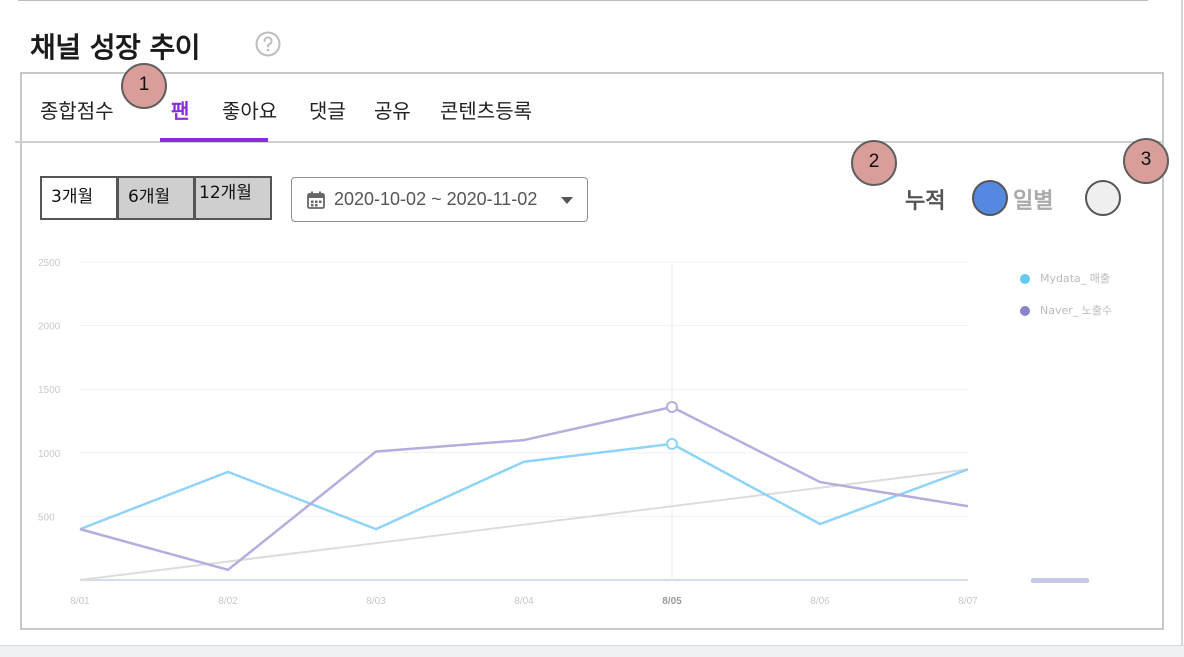  Describe the element at coordinates (228, 601) in the screenshot. I see `x-tick-label: 8/02` at that location.